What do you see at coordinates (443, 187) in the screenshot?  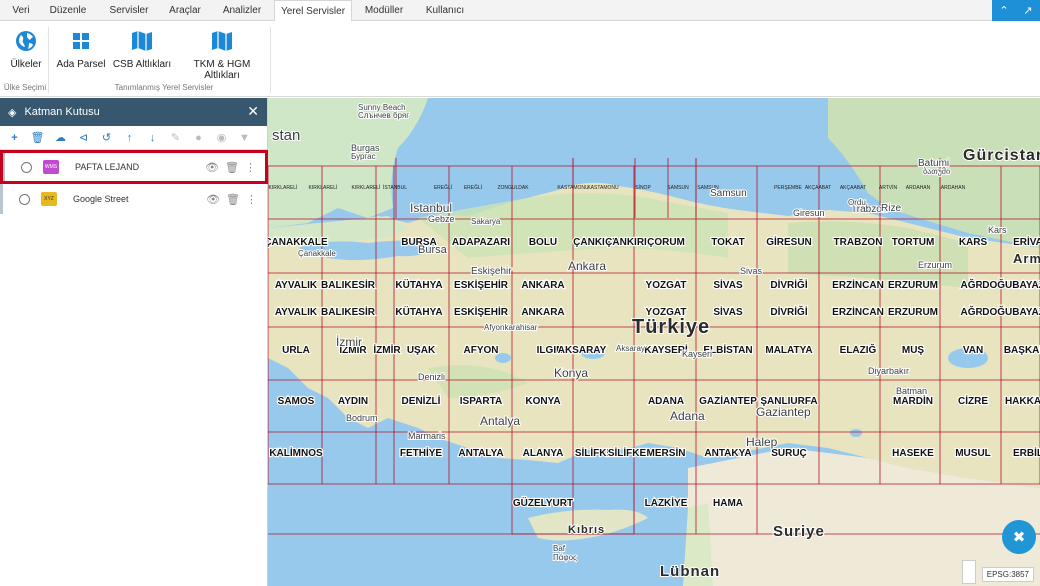 I see `sheet-label-small: EREĞLİ` at bounding box center [443, 187].